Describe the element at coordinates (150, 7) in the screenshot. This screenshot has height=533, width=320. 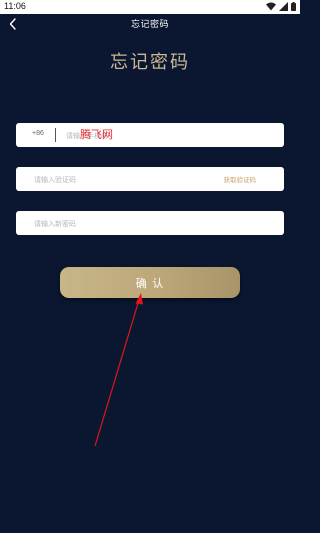
I see `status-bar: 11:06` at that location.